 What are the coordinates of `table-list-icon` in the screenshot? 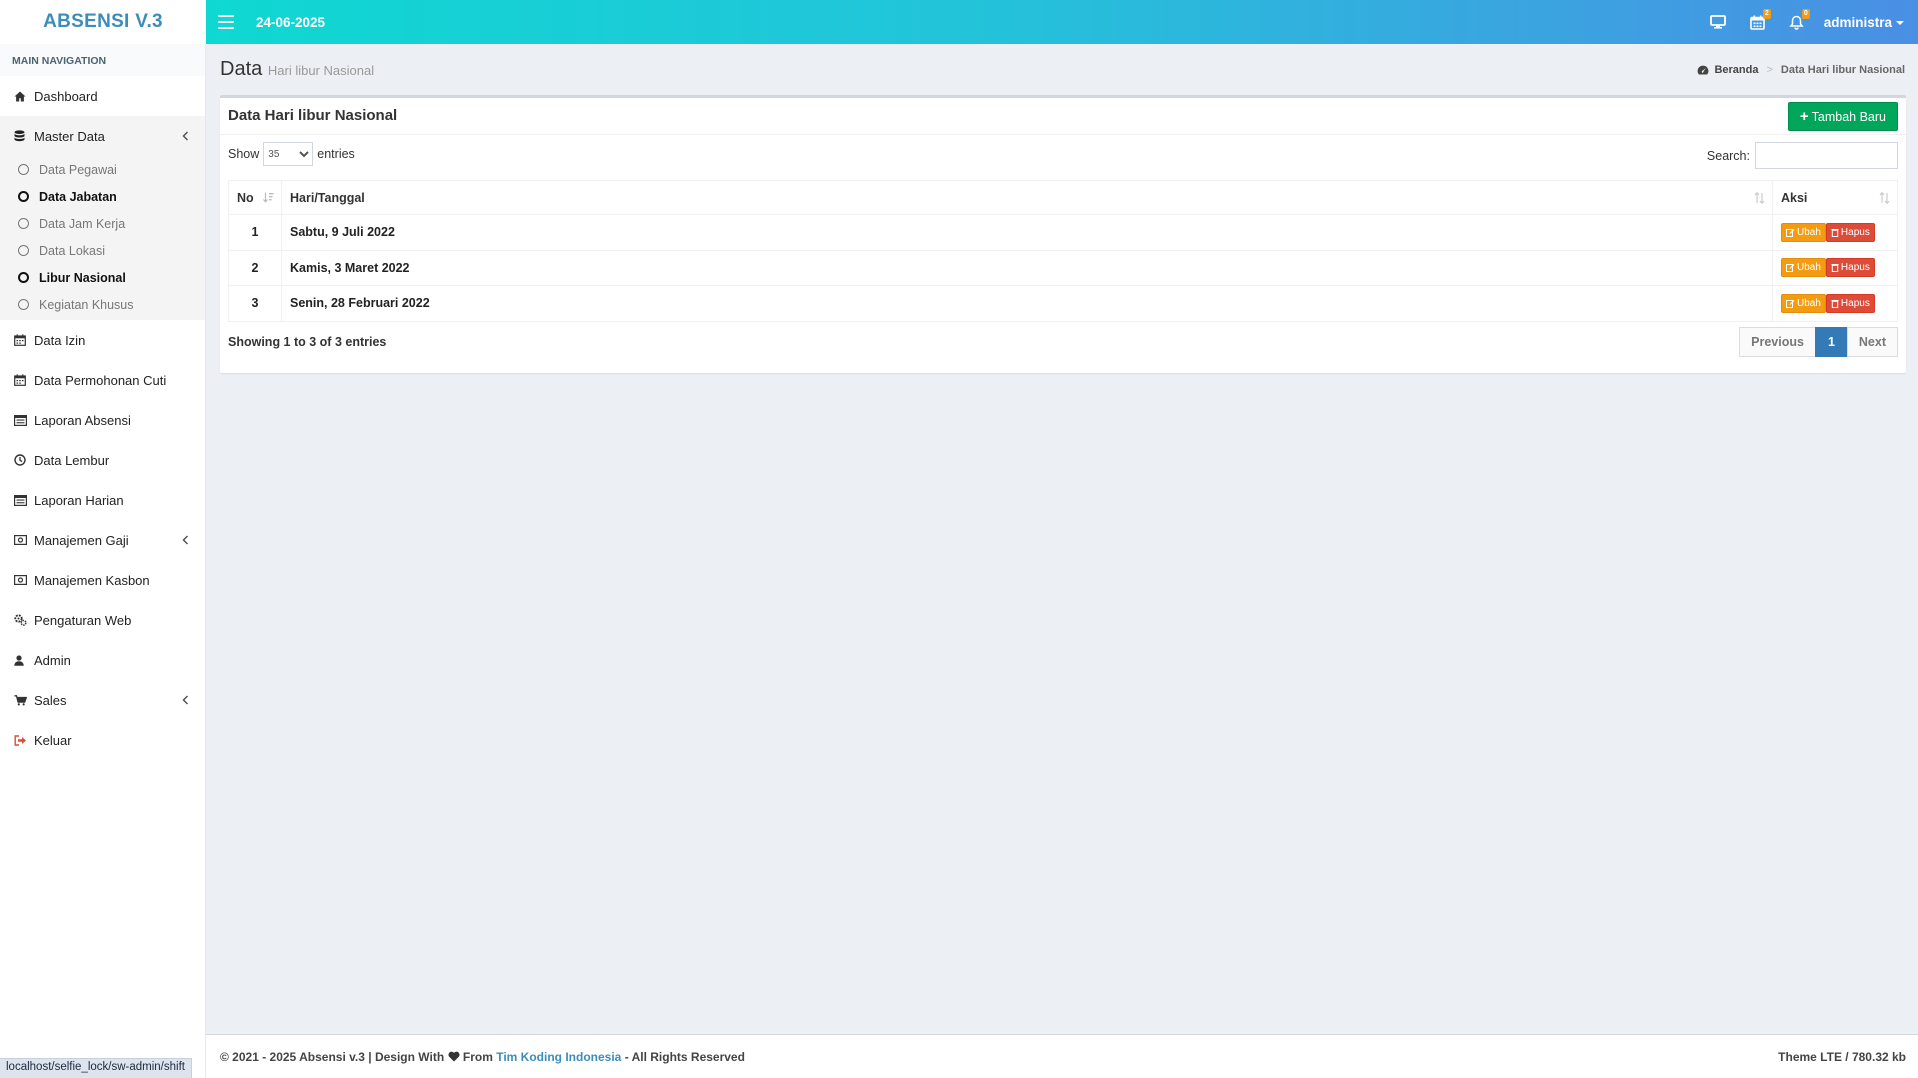 It's located at (24, 500).